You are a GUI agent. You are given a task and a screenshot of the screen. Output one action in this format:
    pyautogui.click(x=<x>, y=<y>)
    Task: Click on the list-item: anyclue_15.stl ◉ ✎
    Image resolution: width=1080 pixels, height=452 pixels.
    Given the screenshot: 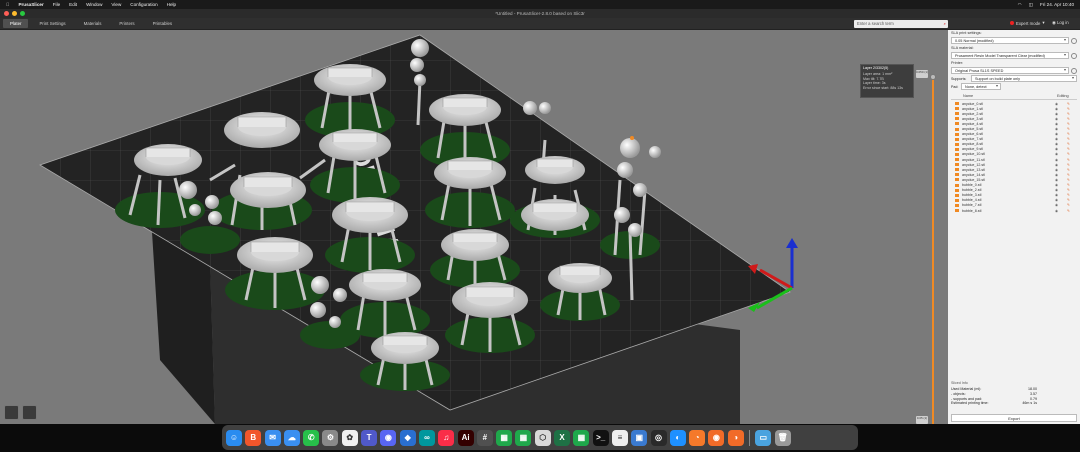 What is the action you would take?
    pyautogui.click(x=1014, y=179)
    